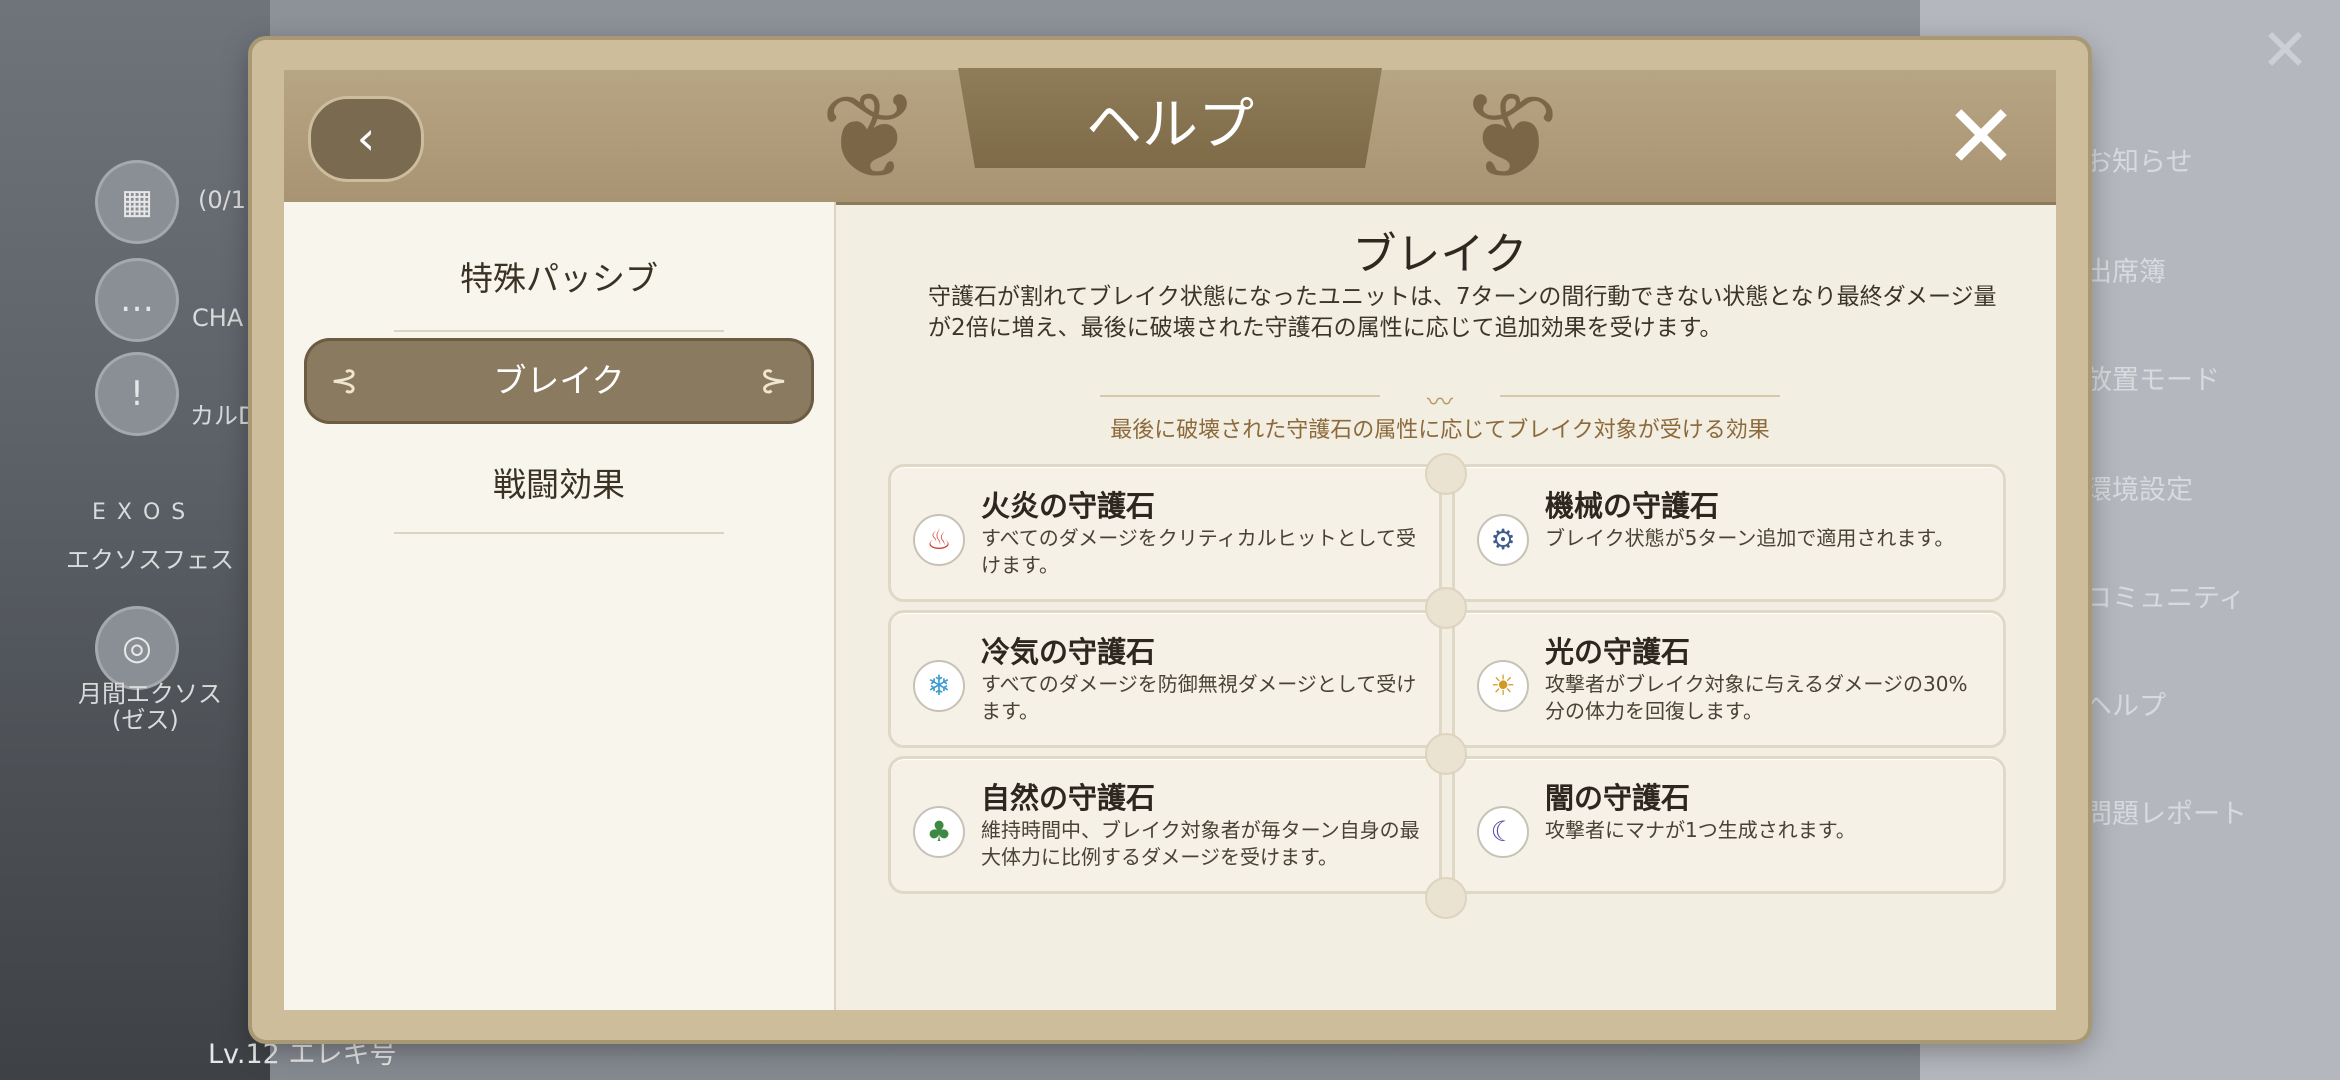 Image resolution: width=2340 pixels, height=1080 pixels. What do you see at coordinates (1509, 137) in the screenshot?
I see `scroll-ornament-right: ❦` at bounding box center [1509, 137].